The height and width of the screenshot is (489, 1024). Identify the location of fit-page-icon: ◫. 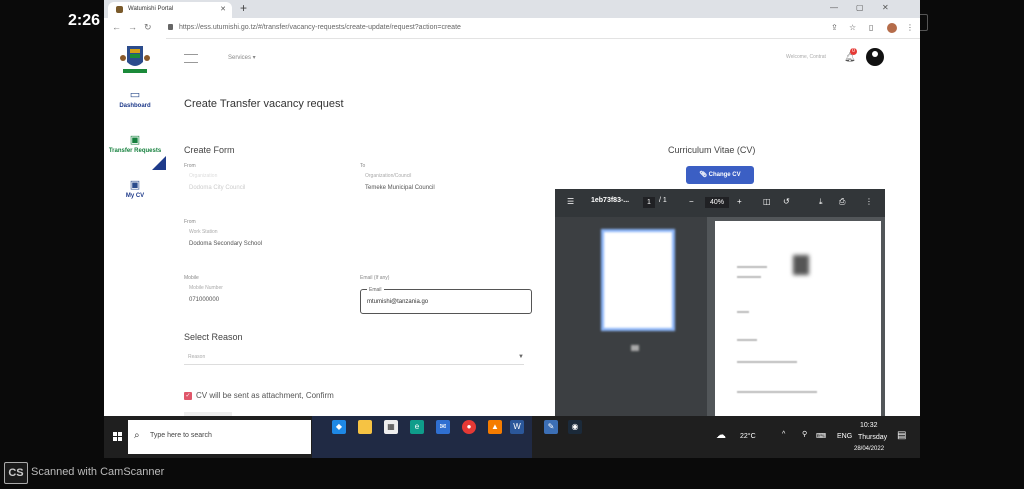
(767, 201).